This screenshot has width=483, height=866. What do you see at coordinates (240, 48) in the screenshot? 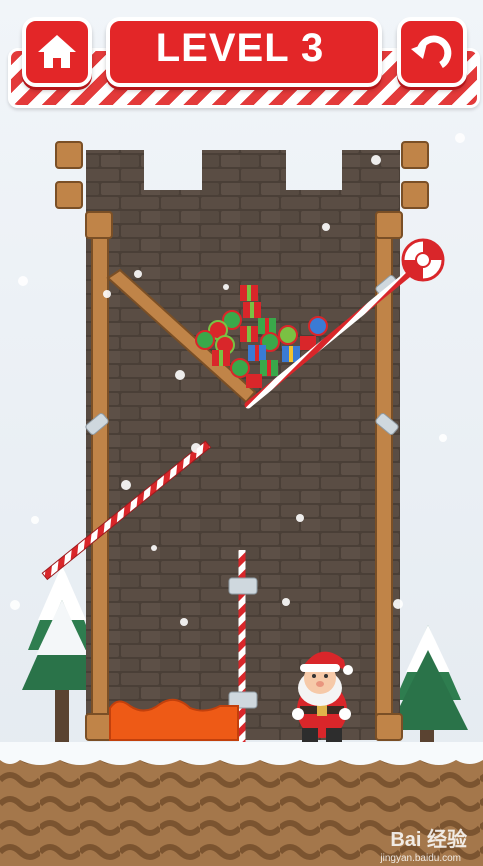
I see `level-title: LEVEL 3` at bounding box center [240, 48].